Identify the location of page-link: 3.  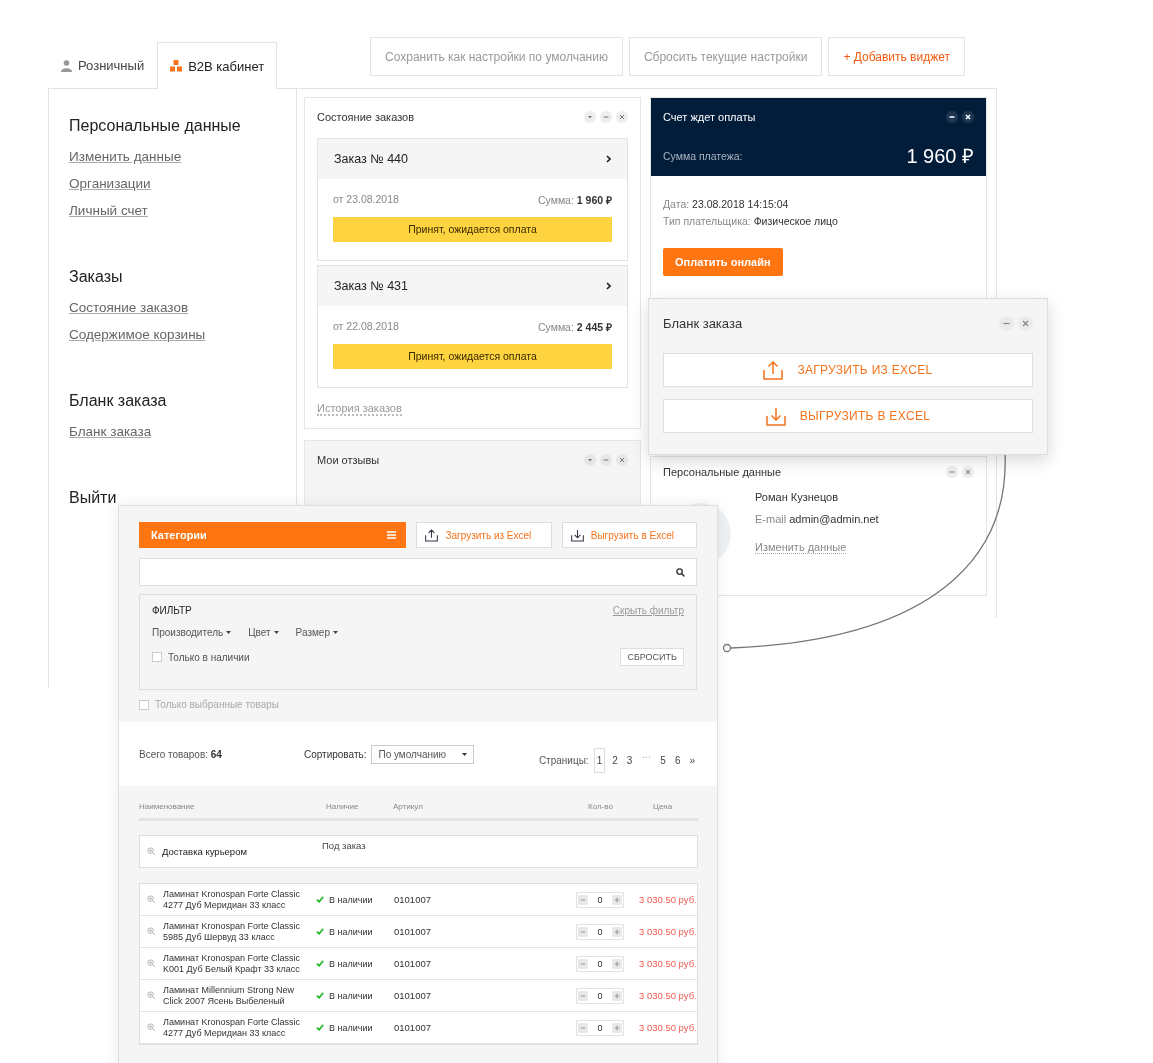
(629, 760).